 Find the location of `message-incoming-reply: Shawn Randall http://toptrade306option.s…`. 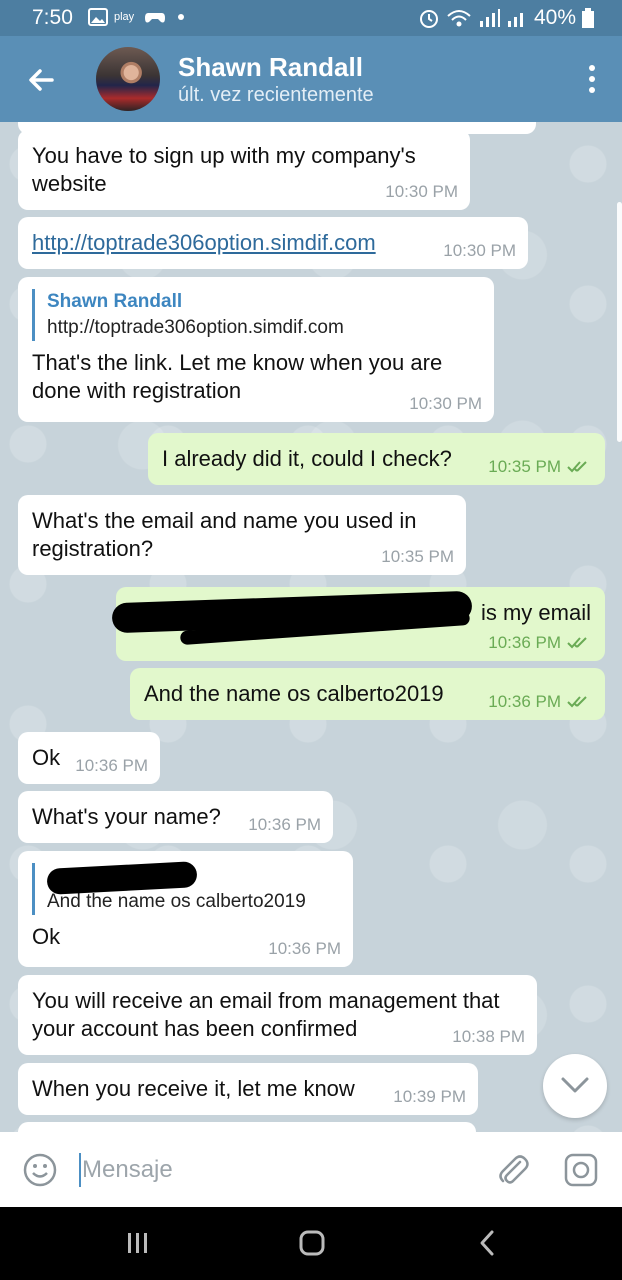

message-incoming-reply: Shawn Randall http://toptrade306option.s… is located at coordinates (256, 349).